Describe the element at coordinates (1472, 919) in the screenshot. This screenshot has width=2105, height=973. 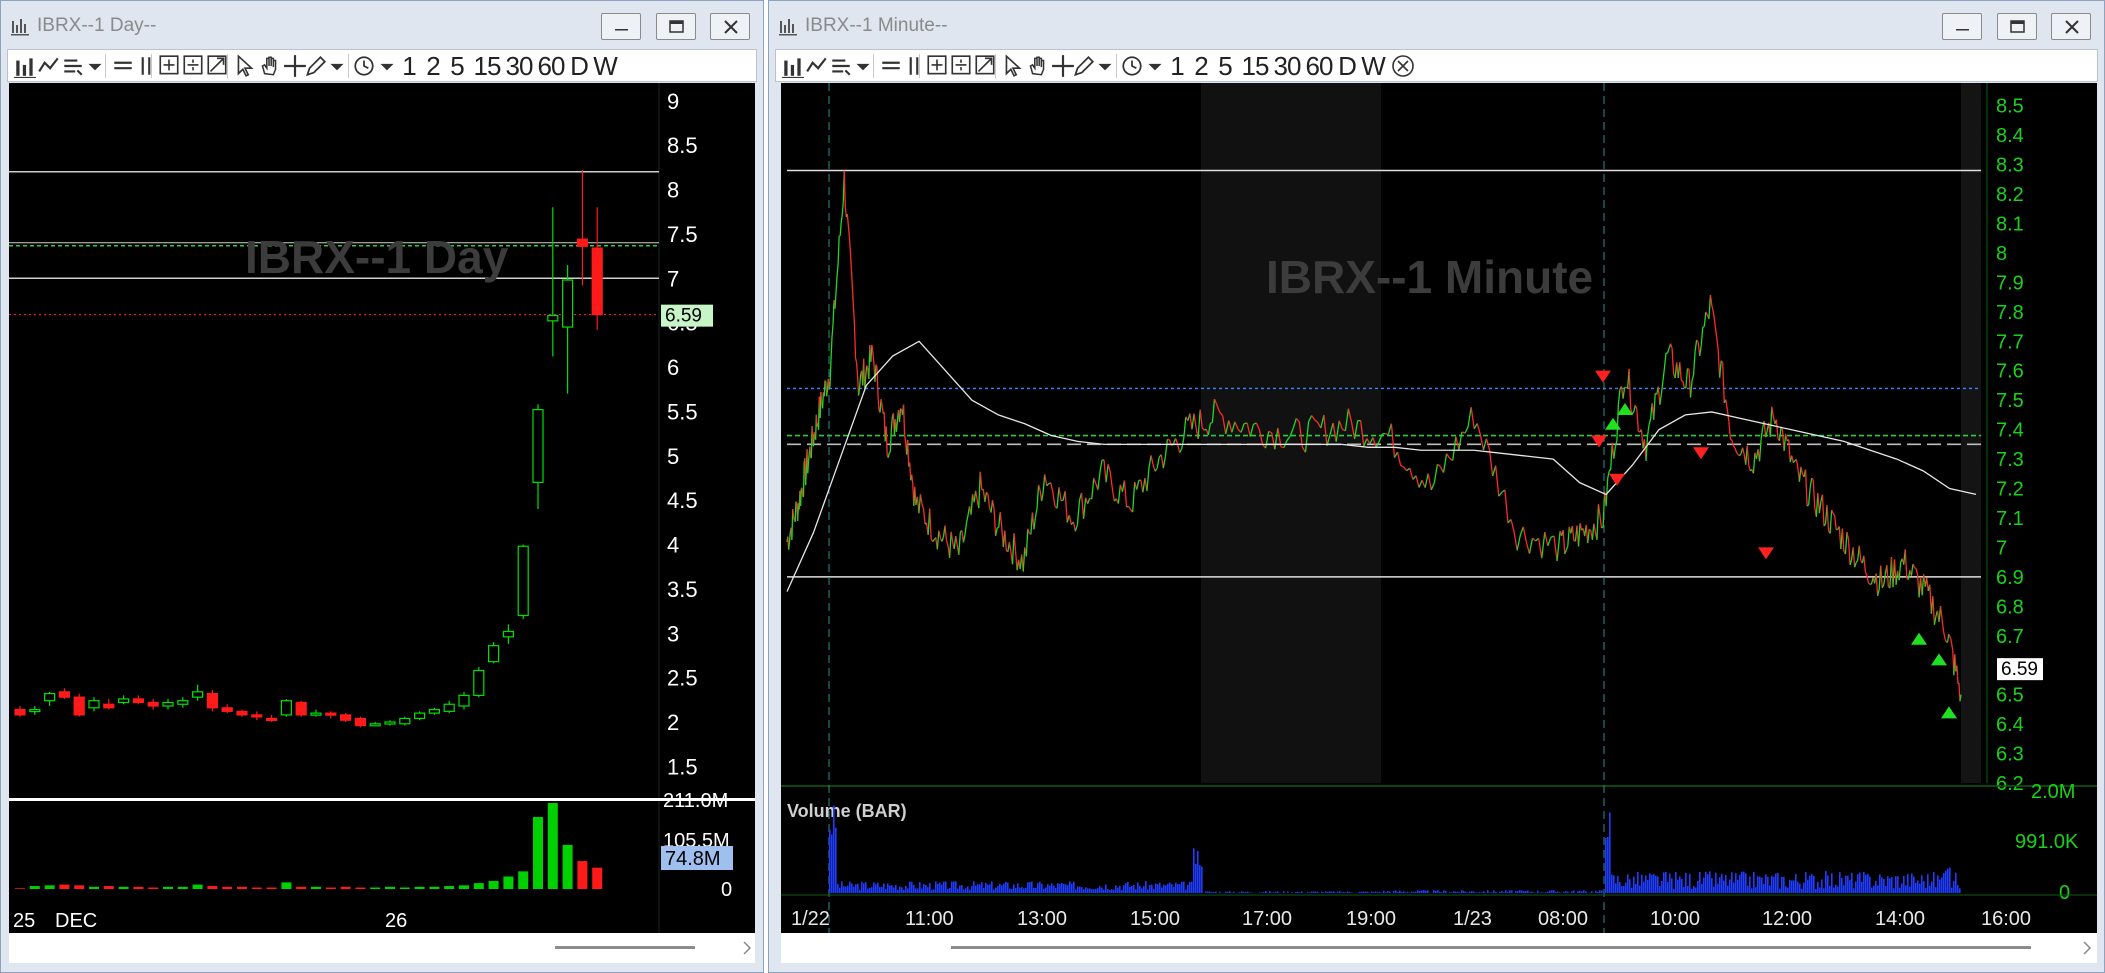
I see `time-axis-label: 1/23` at that location.